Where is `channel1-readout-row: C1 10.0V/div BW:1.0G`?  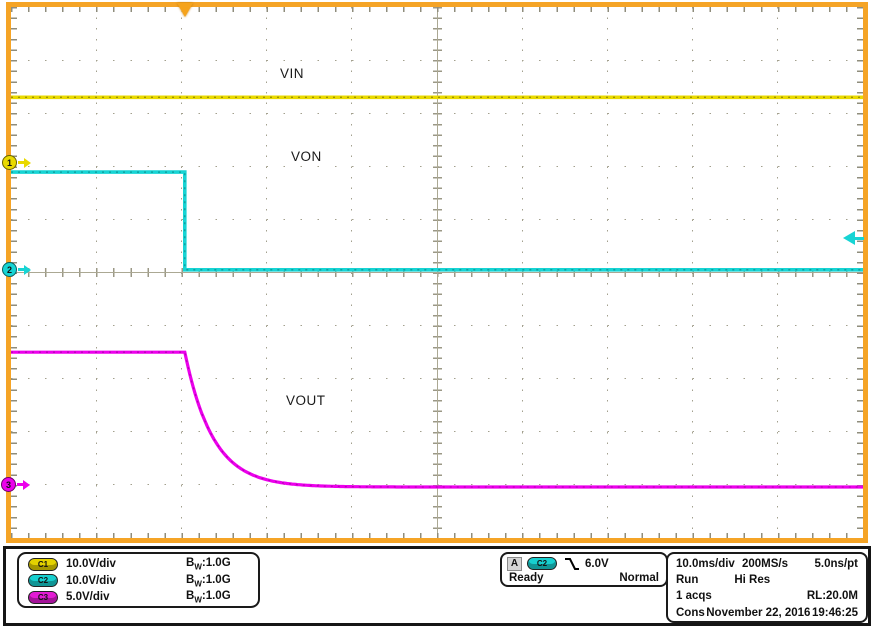 channel1-readout-row: C1 10.0V/div BW:1.0G is located at coordinates (138, 564).